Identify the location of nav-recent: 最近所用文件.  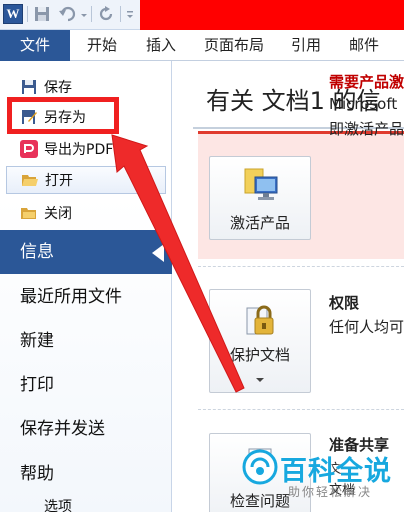
(86, 297).